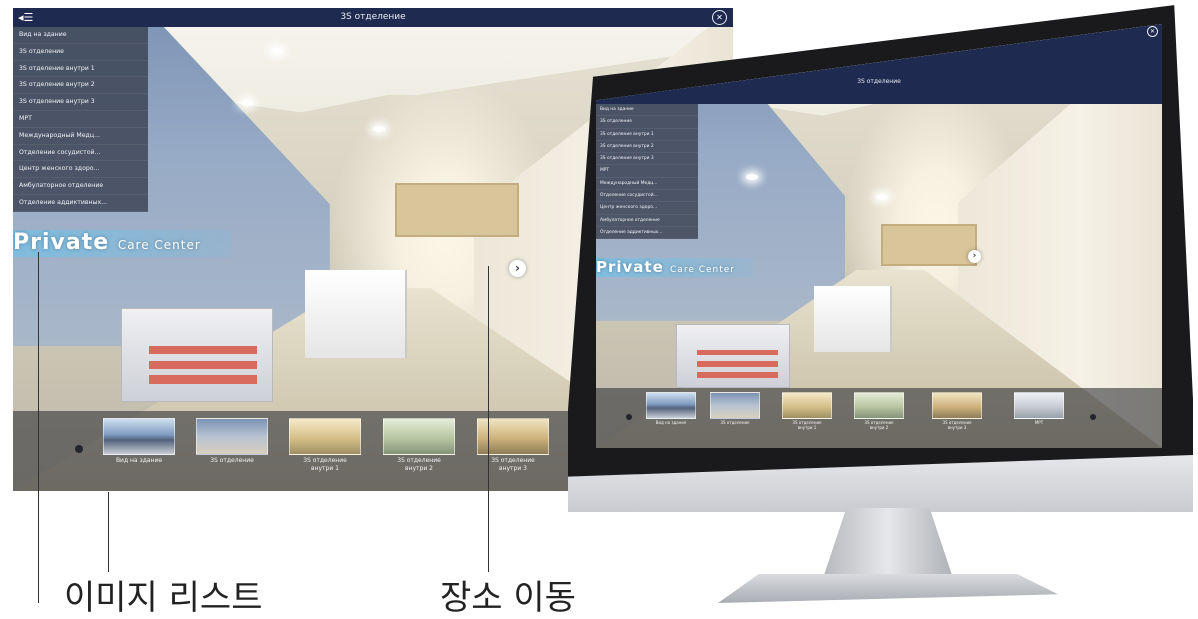 The image size is (1198, 619). Describe the element at coordinates (1039, 422) in the screenshot. I see `thumbnail-caption: МРТ` at that location.